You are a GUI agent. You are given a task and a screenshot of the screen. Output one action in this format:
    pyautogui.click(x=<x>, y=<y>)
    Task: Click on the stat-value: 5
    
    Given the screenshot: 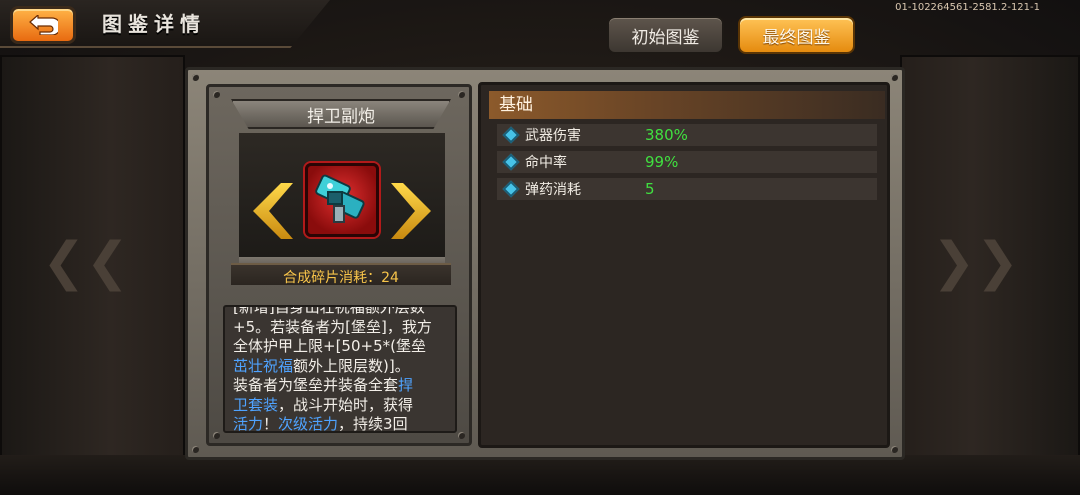 What is the action you would take?
    pyautogui.click(x=650, y=189)
    